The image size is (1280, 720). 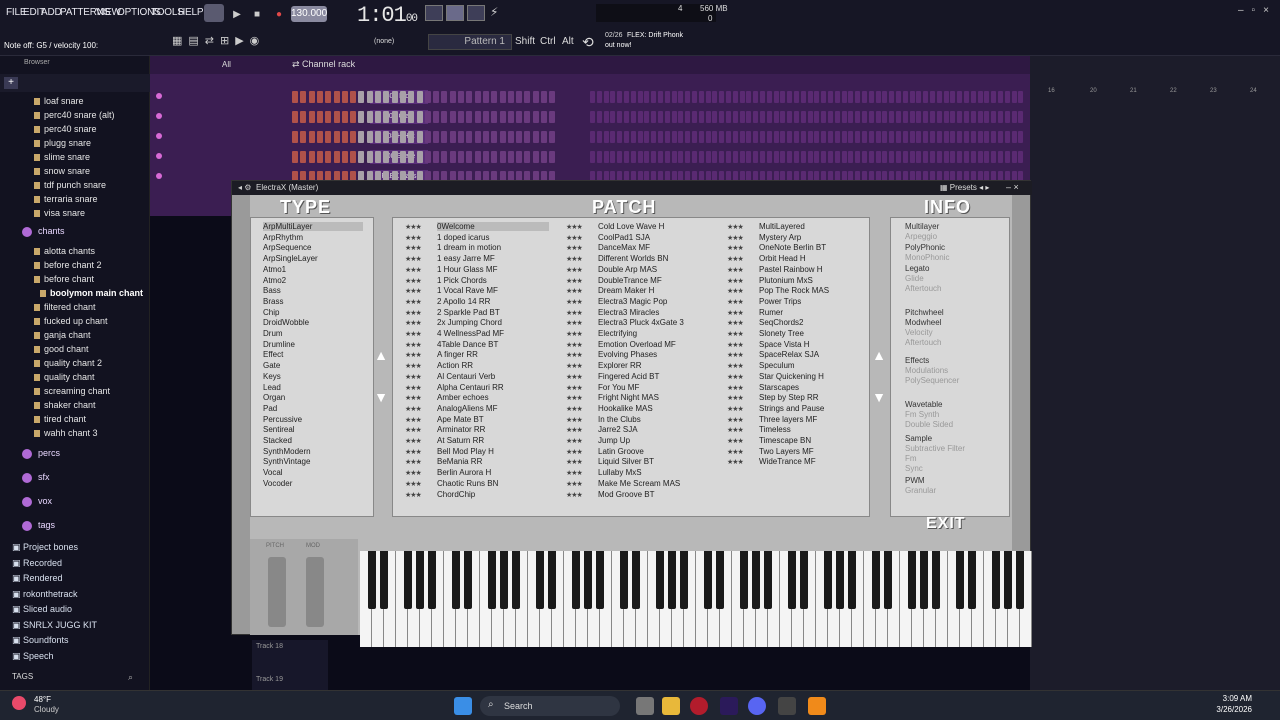 I want to click on patch-item: Electra3 Miracles, so click(x=628, y=312).